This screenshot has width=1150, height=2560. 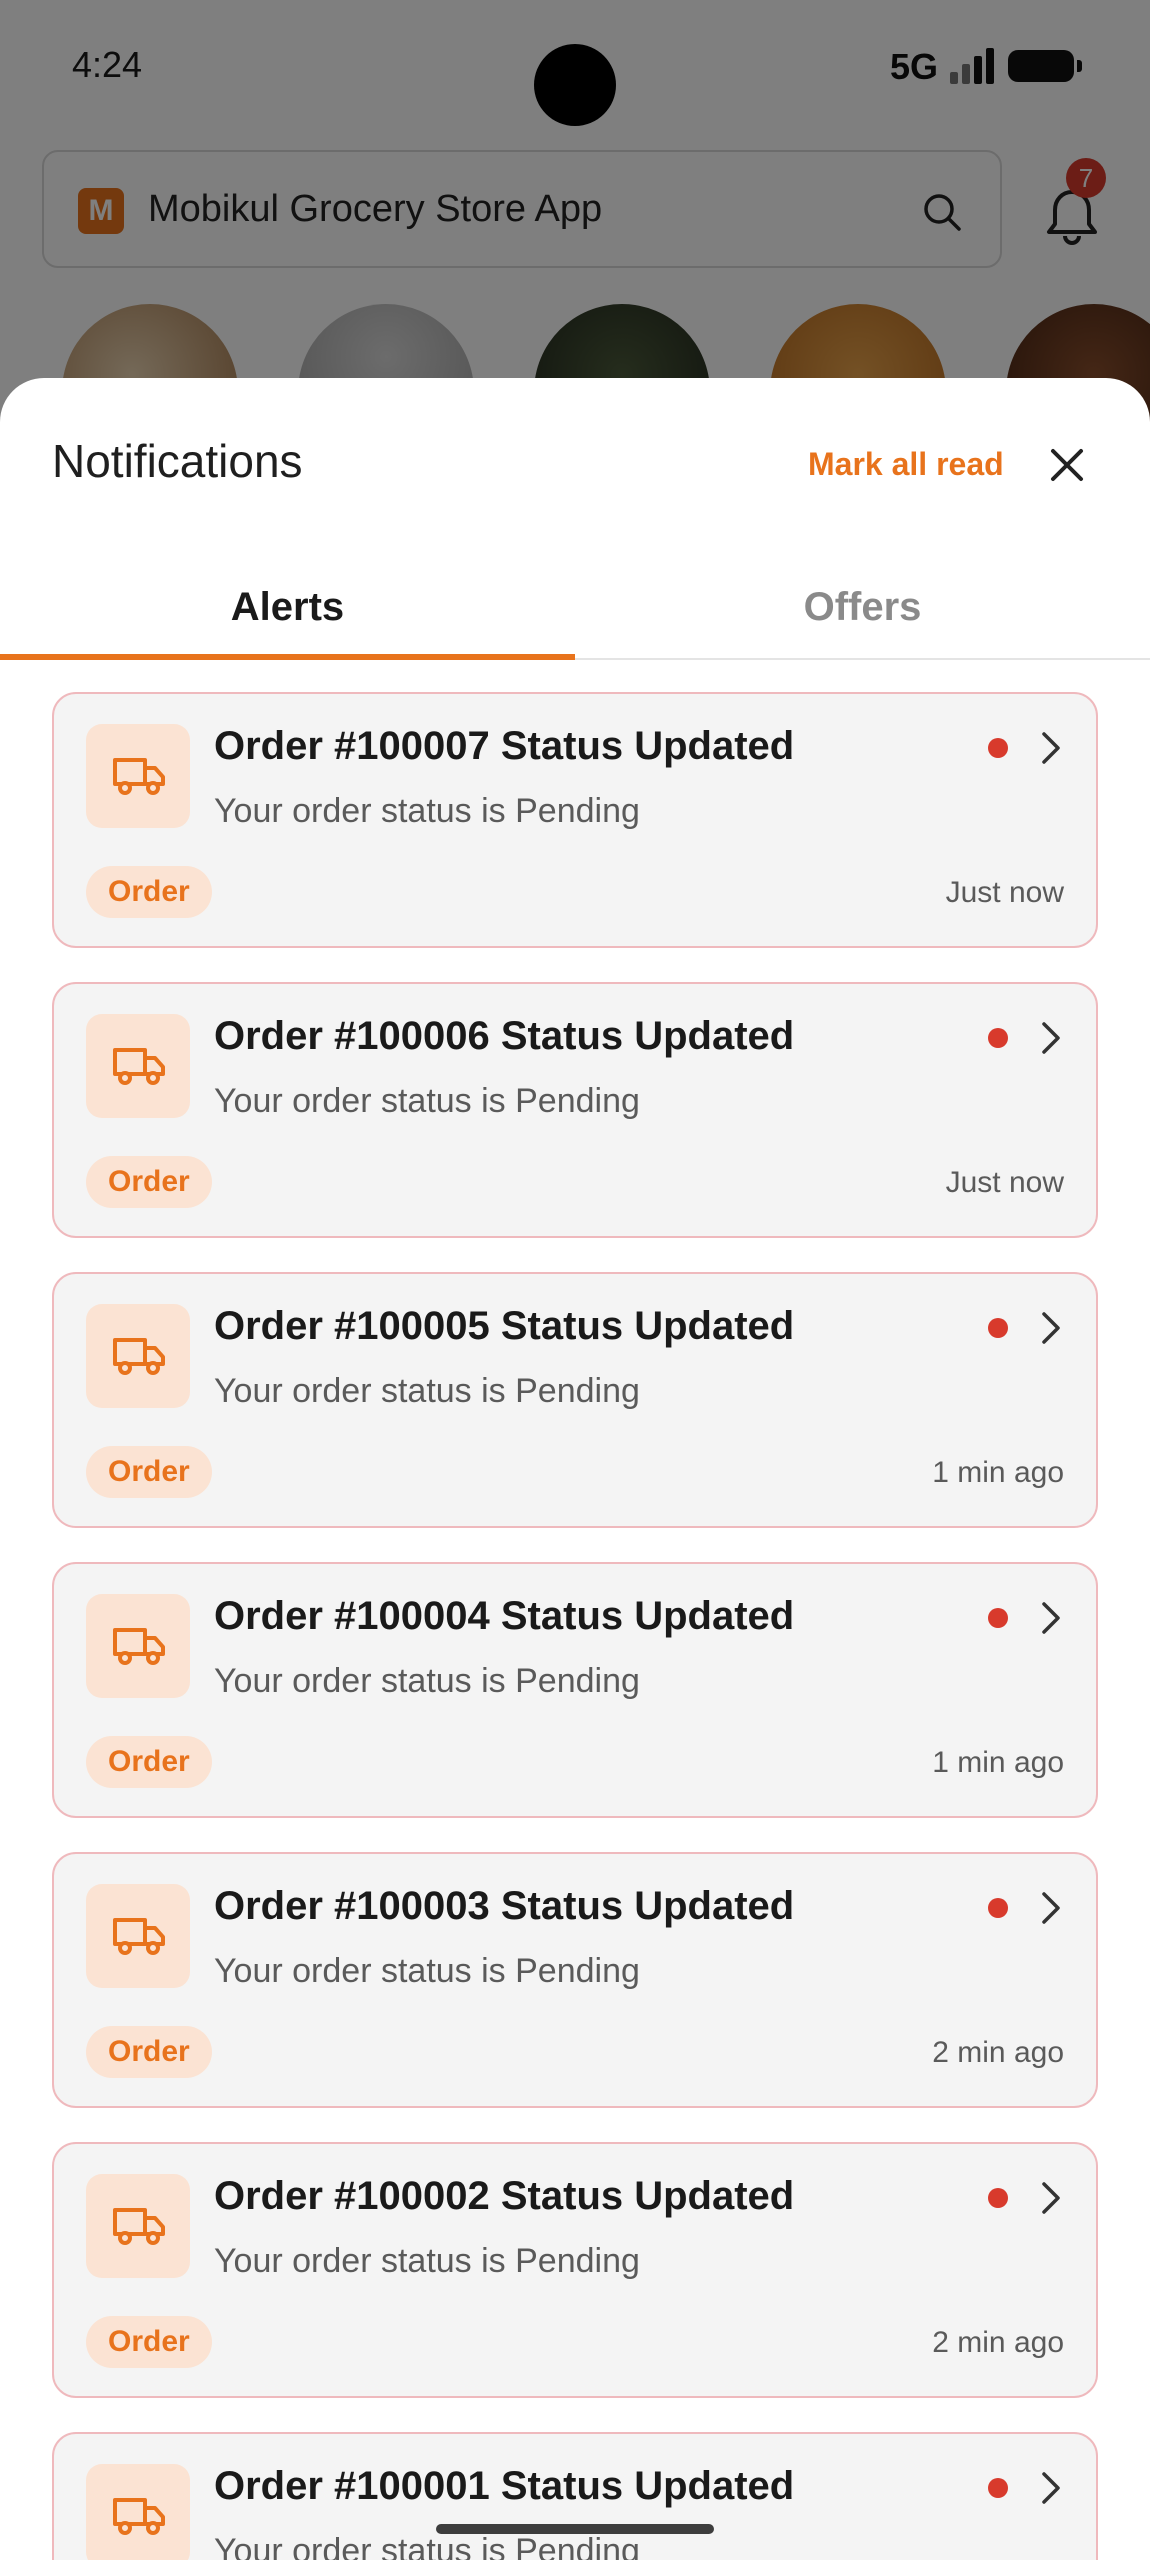 What do you see at coordinates (504, 1906) in the screenshot?
I see `notification-title: Order #100003 Status Updated` at bounding box center [504, 1906].